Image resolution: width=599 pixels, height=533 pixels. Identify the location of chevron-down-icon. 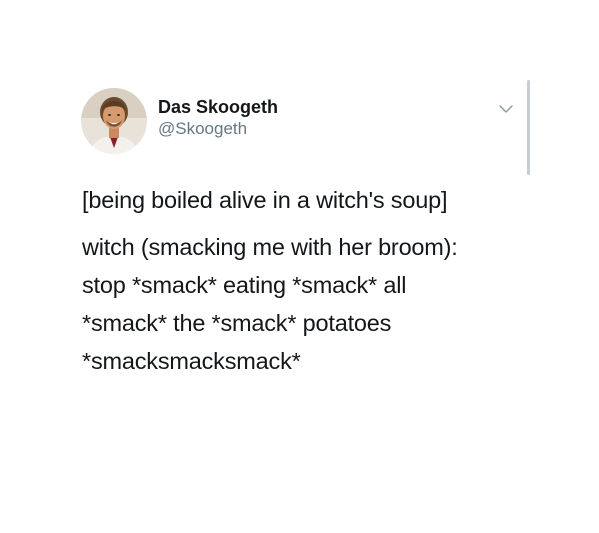
(506, 109).